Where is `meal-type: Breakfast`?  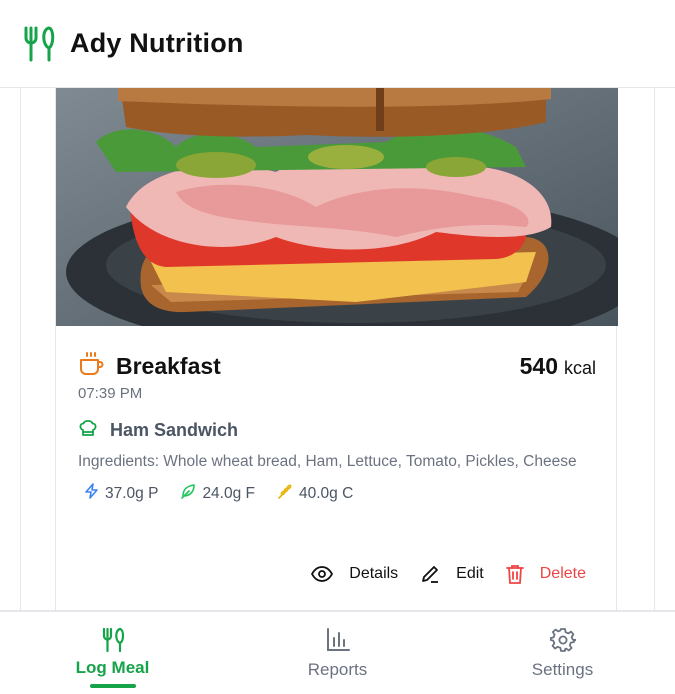
meal-type: Breakfast is located at coordinates (168, 365).